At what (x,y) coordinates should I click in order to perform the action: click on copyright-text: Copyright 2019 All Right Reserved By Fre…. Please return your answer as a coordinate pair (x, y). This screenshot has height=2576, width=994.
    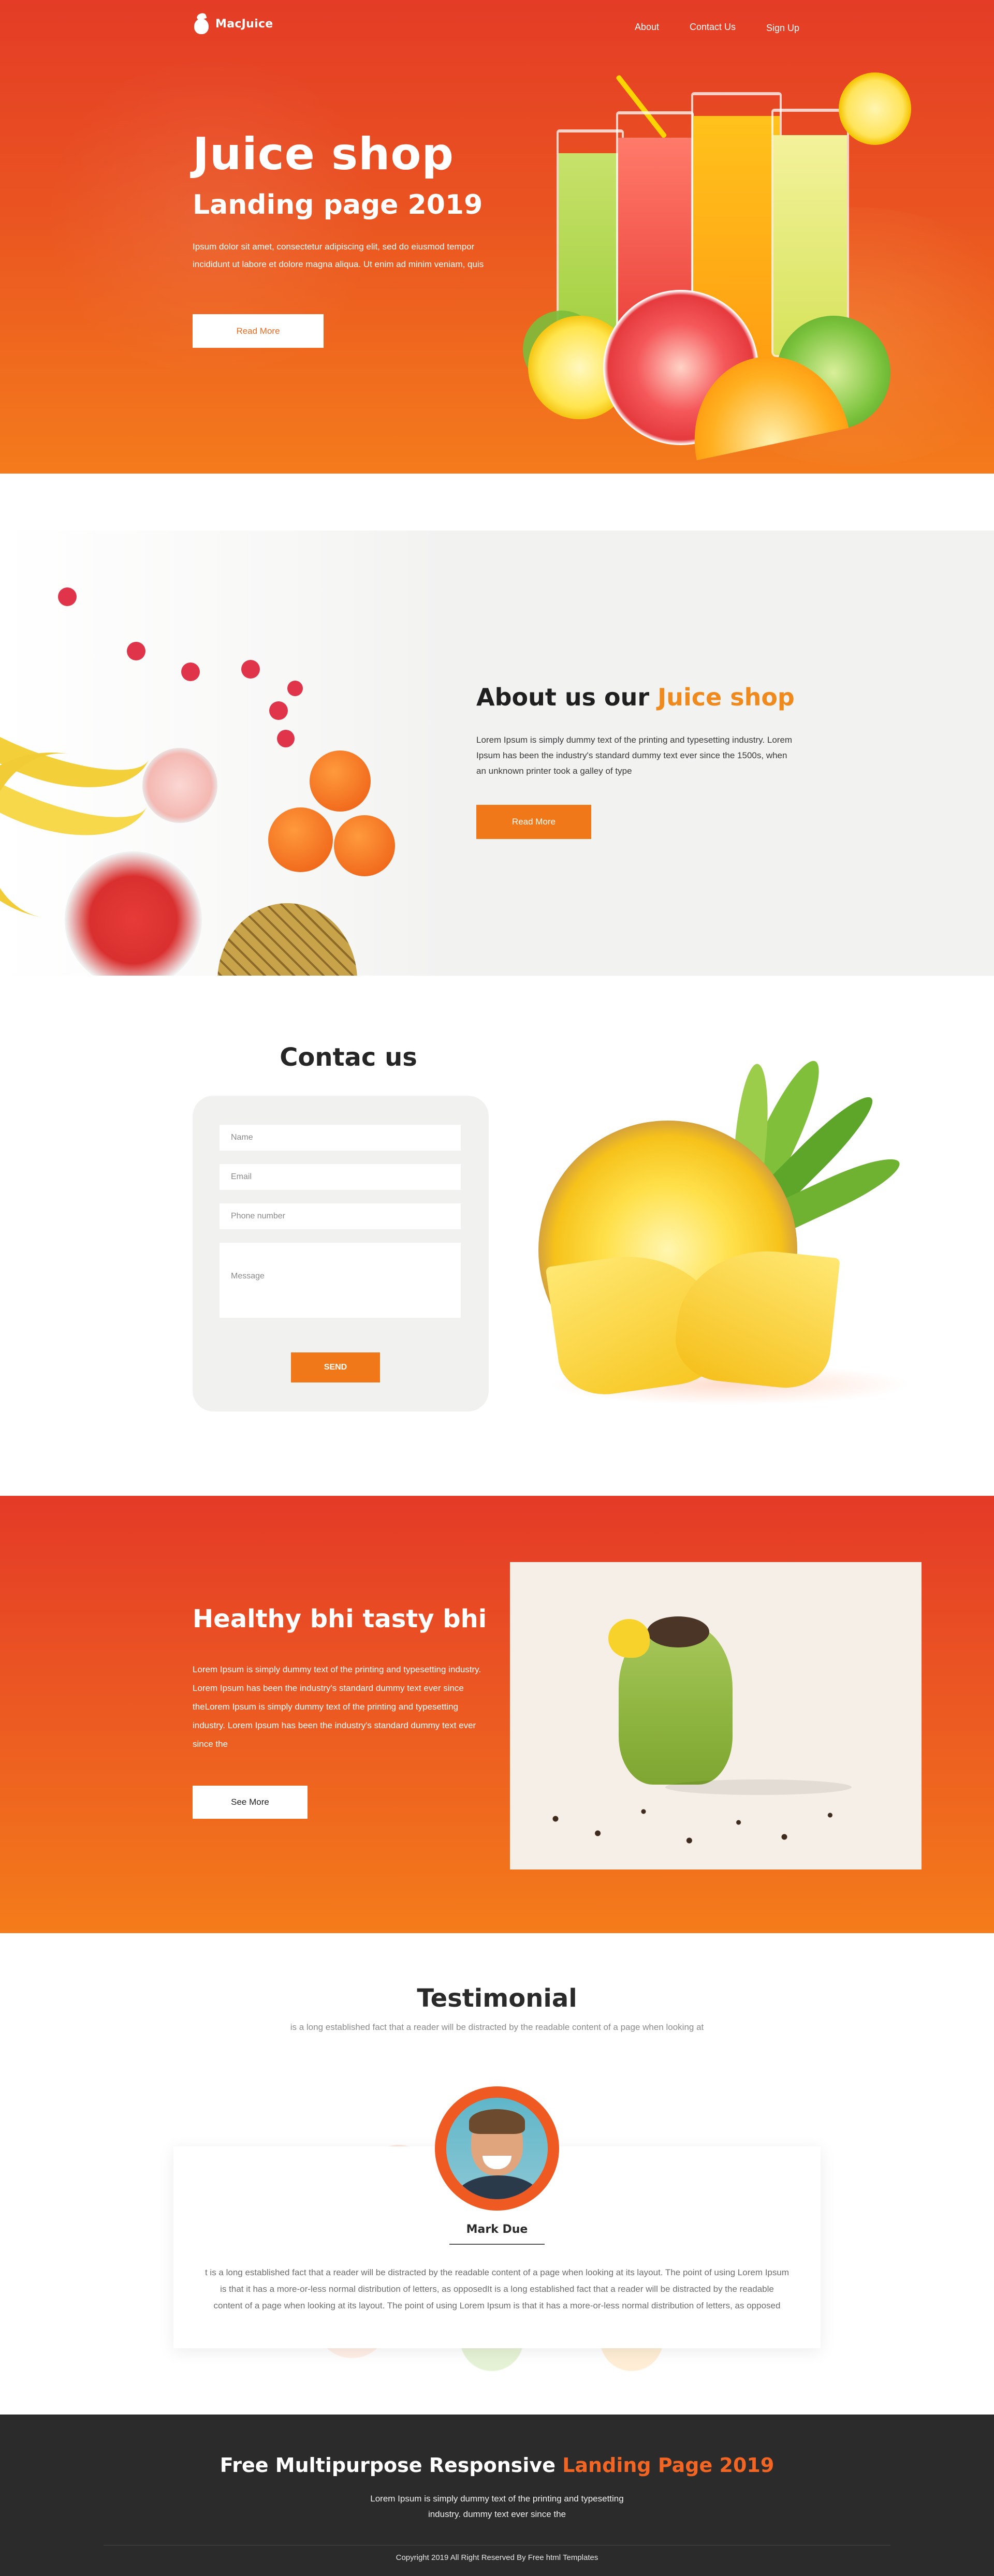
    Looking at the image, I should click on (497, 2558).